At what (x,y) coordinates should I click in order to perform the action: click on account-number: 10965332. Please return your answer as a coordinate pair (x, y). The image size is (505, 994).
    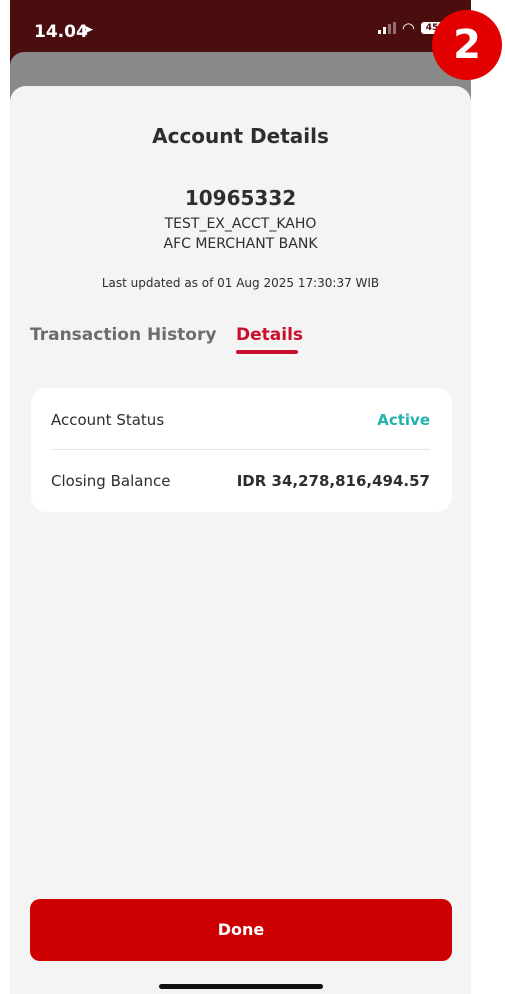
    Looking at the image, I should click on (240, 198).